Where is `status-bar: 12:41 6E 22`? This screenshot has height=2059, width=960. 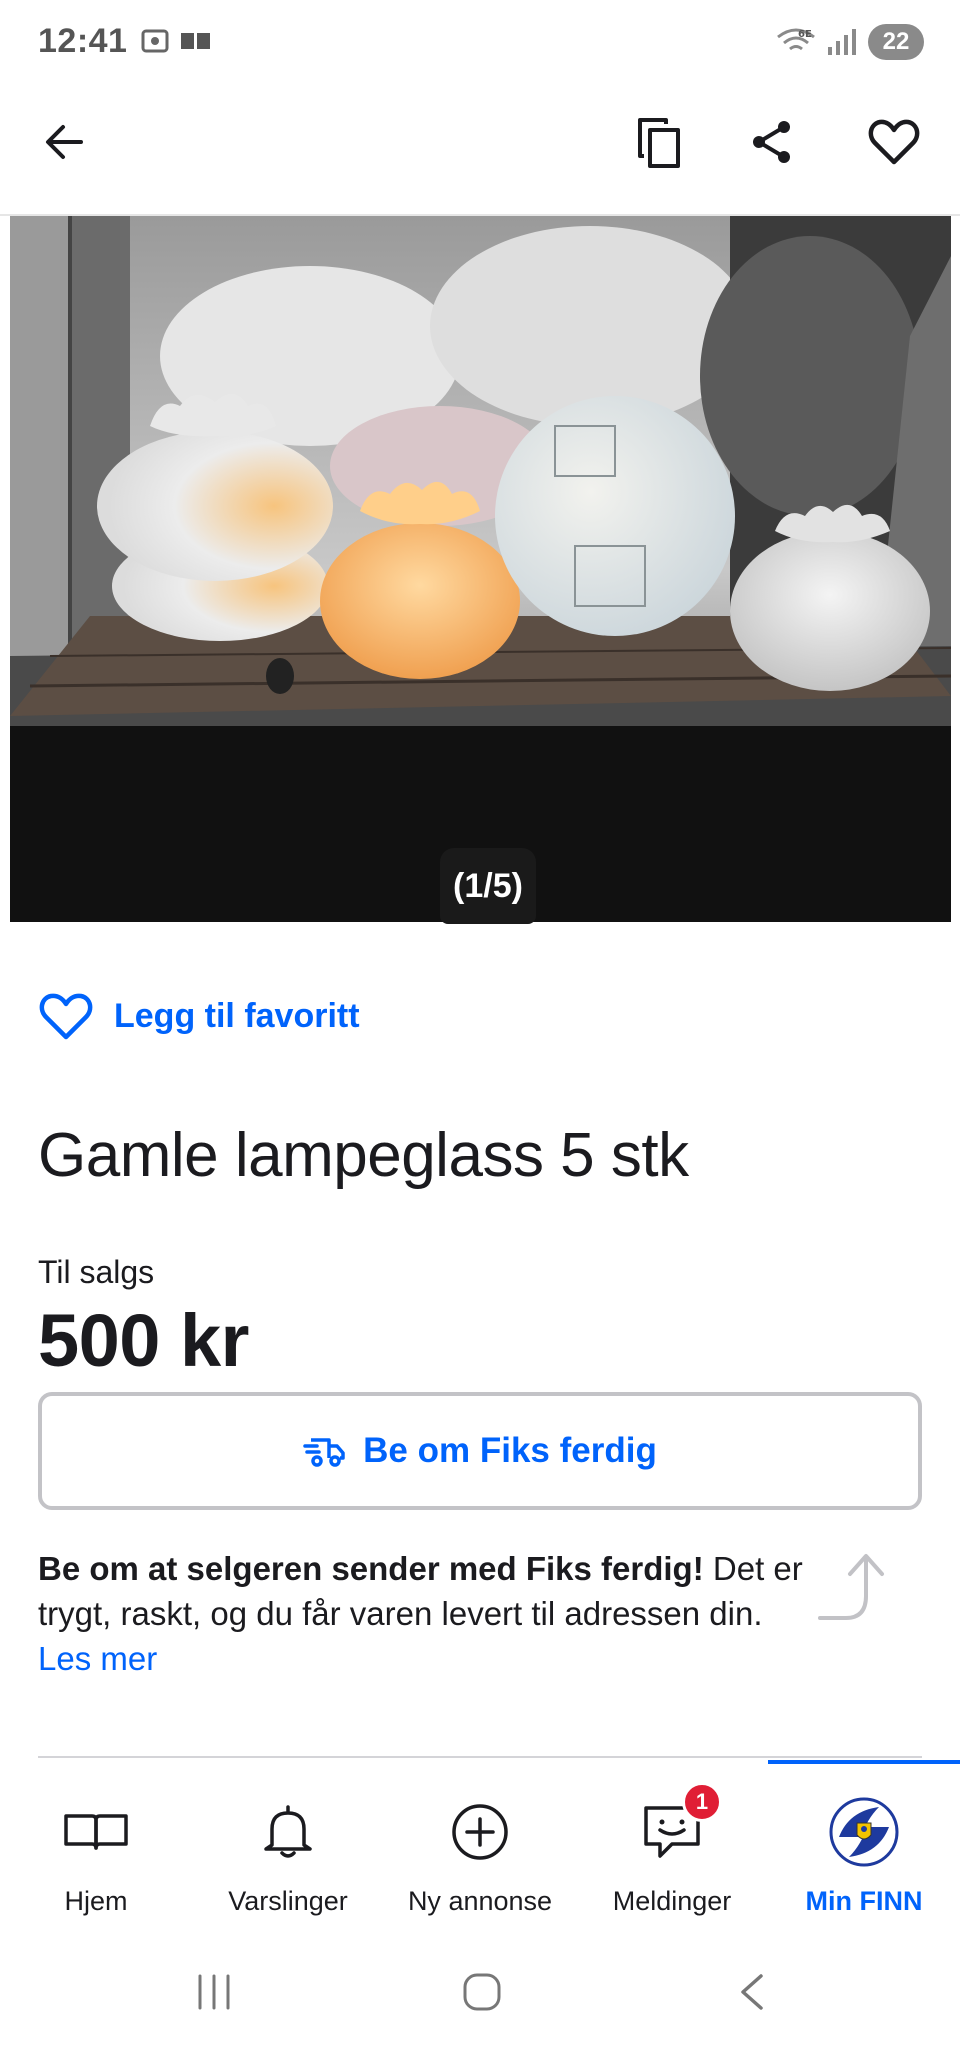 status-bar: 12:41 6E 22 is located at coordinates (480, 43).